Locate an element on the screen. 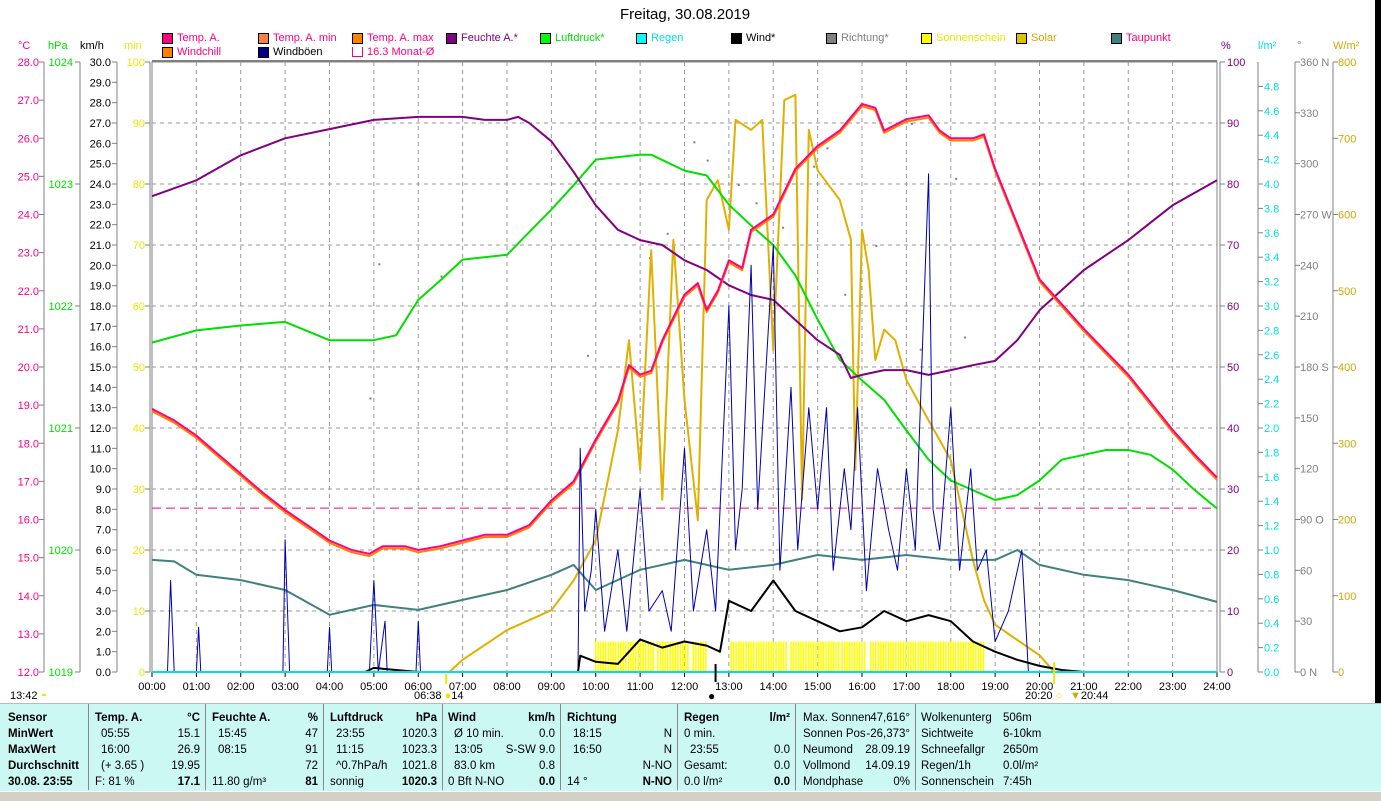 The width and height of the screenshot is (1381, 801). misc-value: 7:45h is located at coordinates (1017, 782).